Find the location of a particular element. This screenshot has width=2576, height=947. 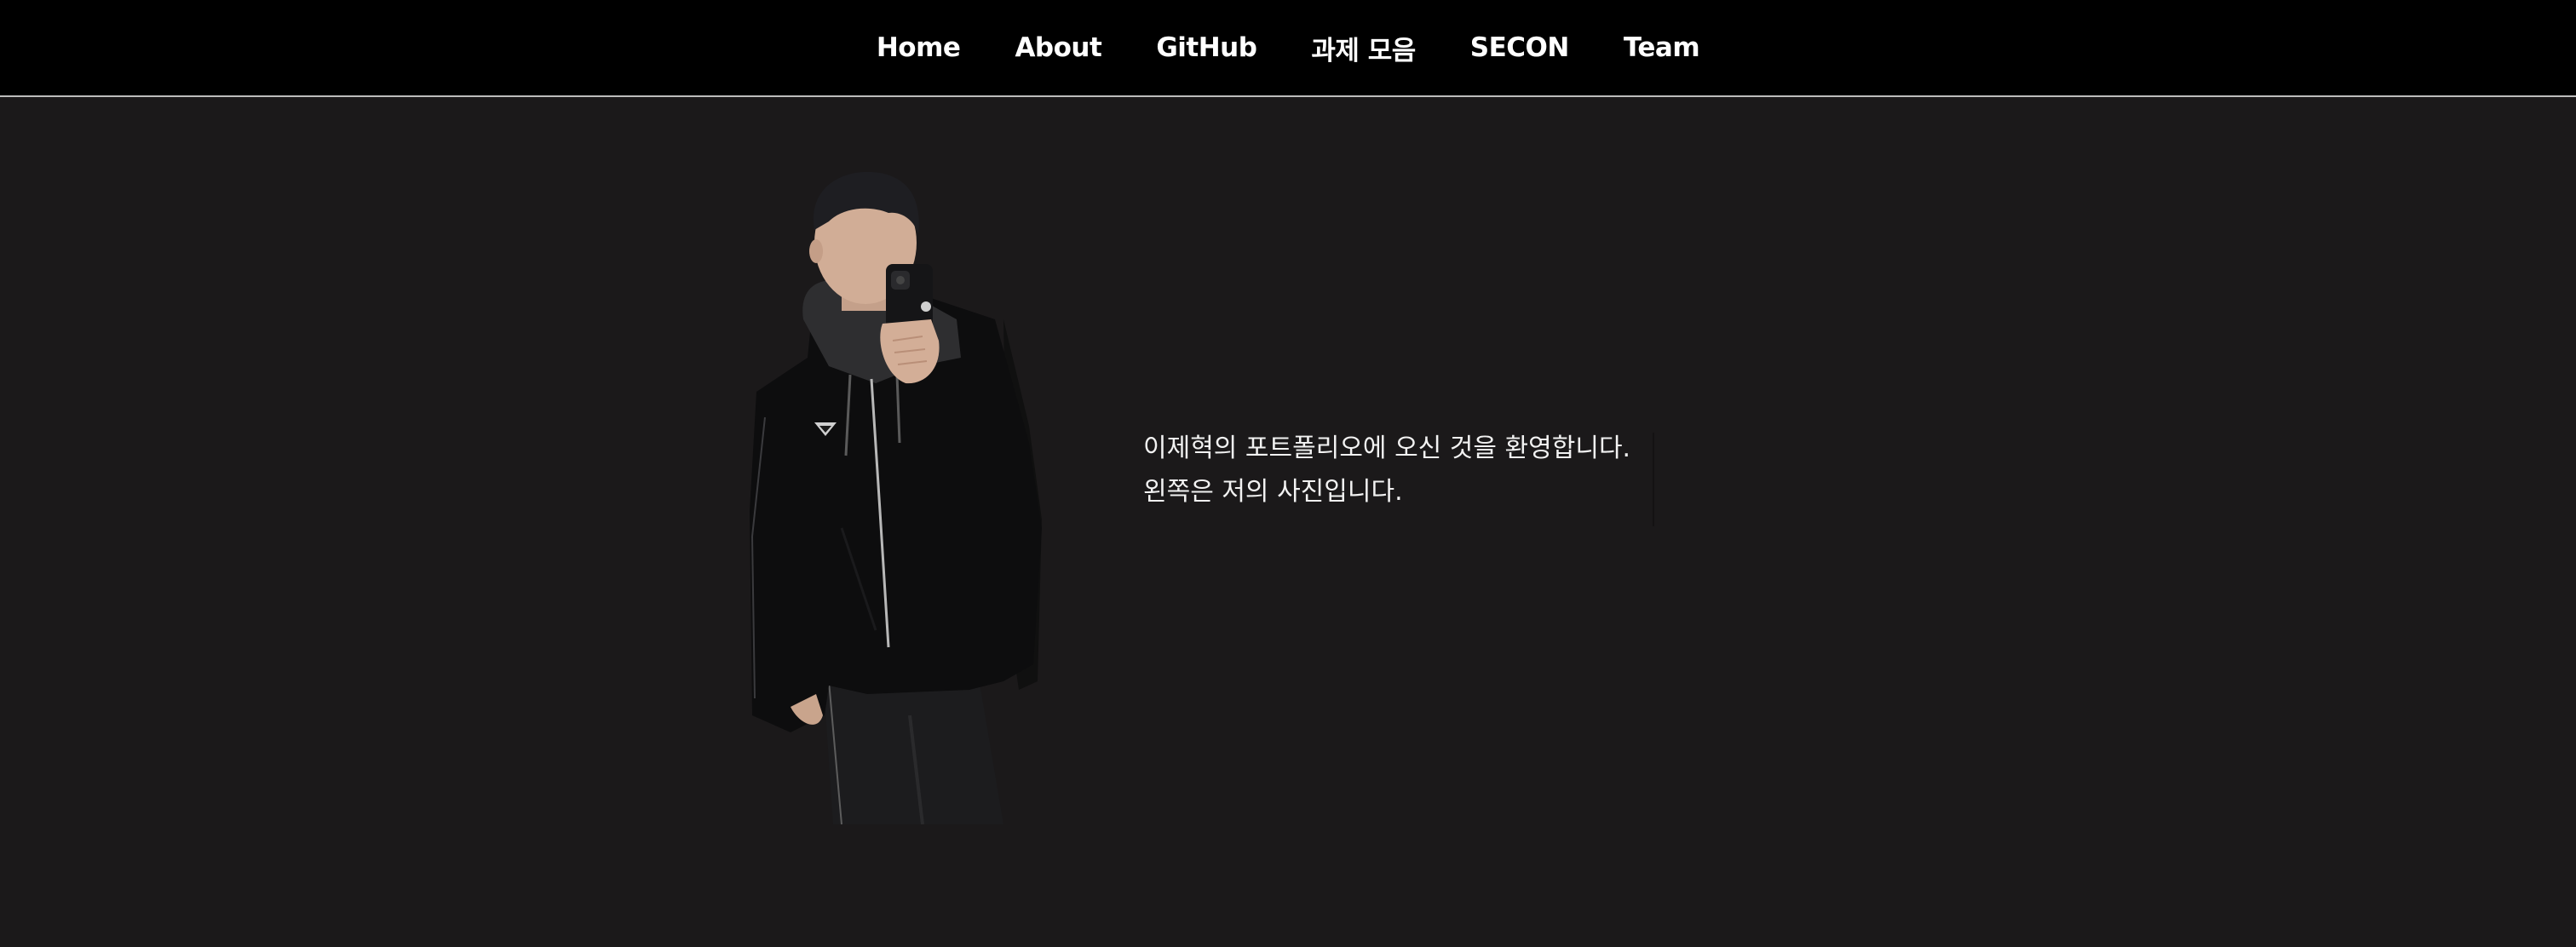

nav-link-about: About is located at coordinates (1058, 47).